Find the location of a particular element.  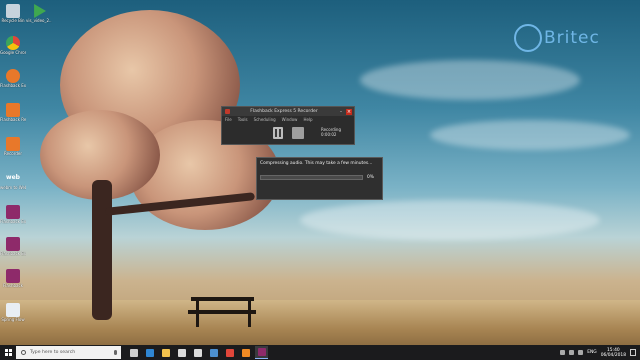

desktop-icon-flashback-express-2: Flashback Express is located at coordinates (13, 246).